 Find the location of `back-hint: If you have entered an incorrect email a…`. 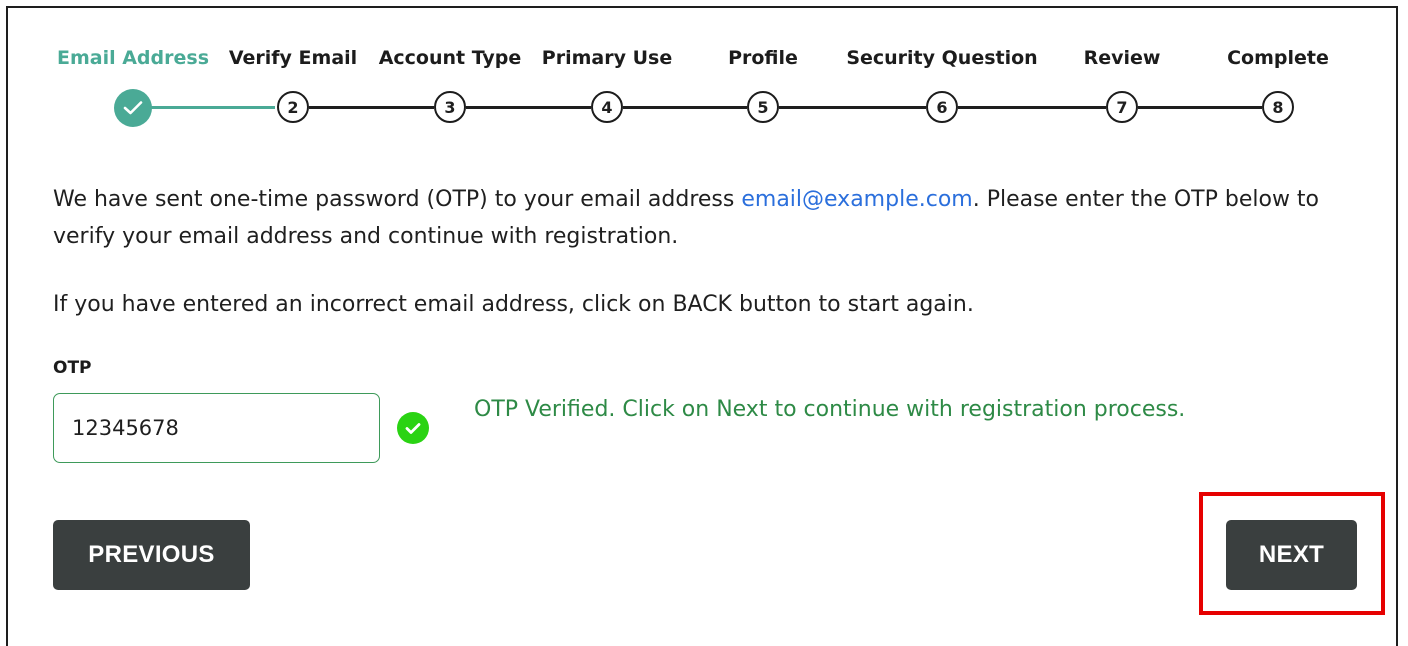

back-hint: If you have entered an incorrect email a… is located at coordinates (513, 304).